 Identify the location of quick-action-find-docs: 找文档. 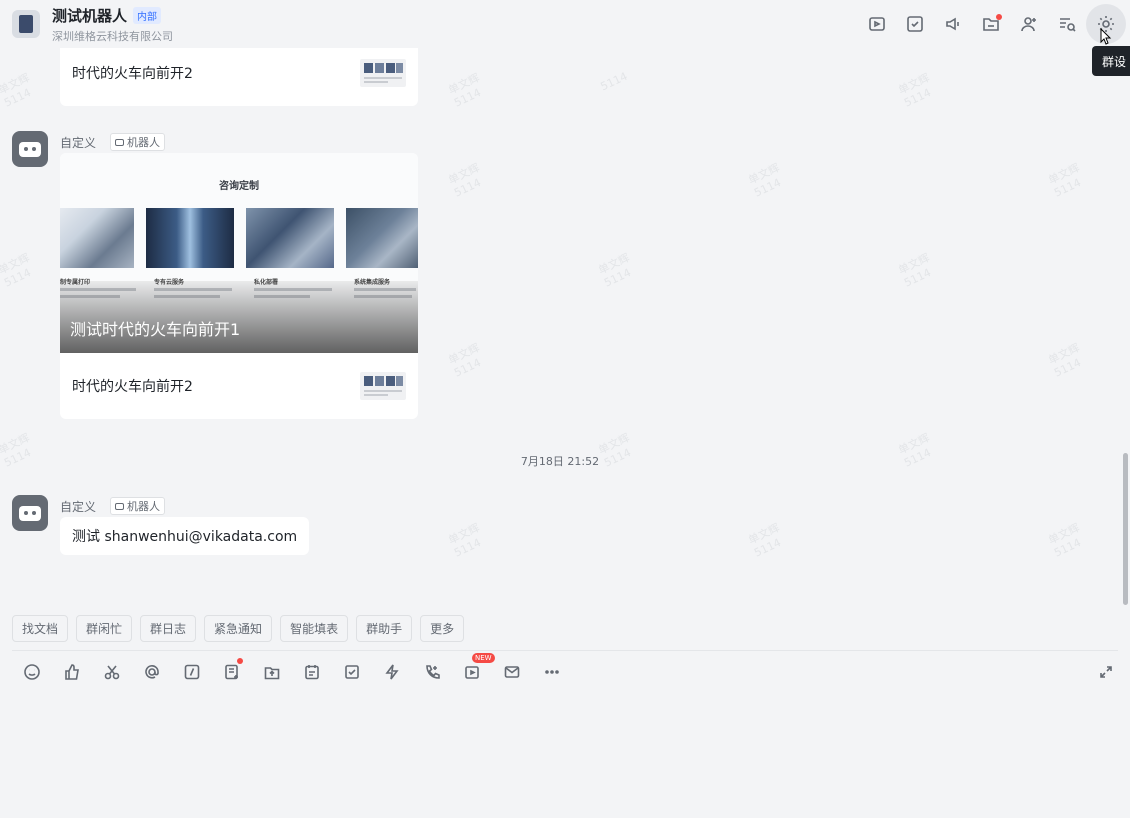
(40, 628).